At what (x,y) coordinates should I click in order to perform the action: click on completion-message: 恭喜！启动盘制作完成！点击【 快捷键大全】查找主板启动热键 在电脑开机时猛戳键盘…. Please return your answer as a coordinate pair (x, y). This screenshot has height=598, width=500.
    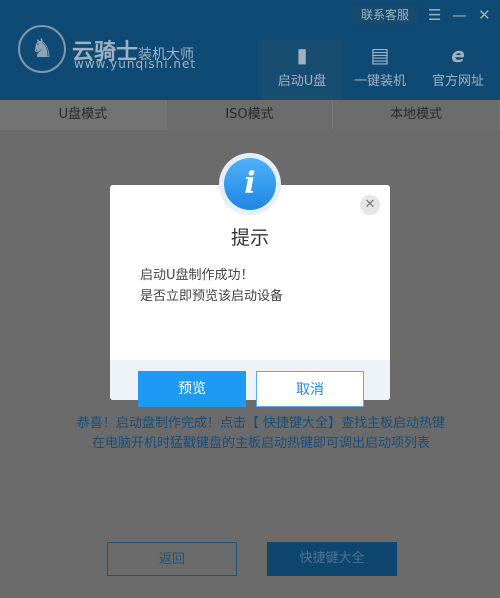
    Looking at the image, I should click on (261, 434).